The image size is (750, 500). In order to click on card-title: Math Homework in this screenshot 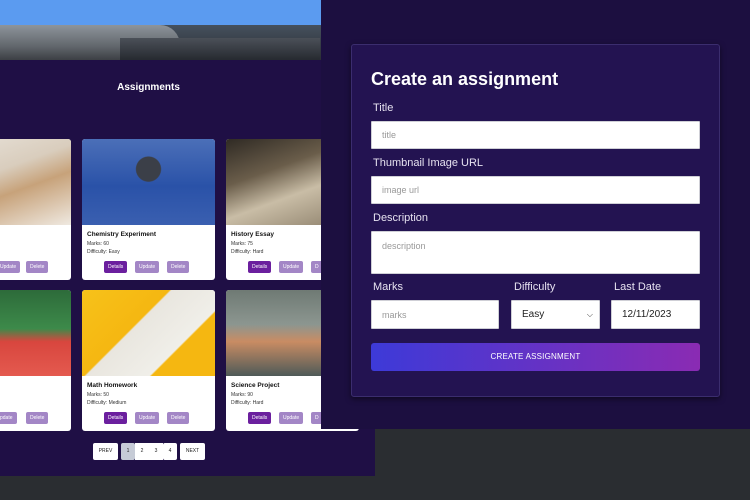, I will do `click(112, 385)`.